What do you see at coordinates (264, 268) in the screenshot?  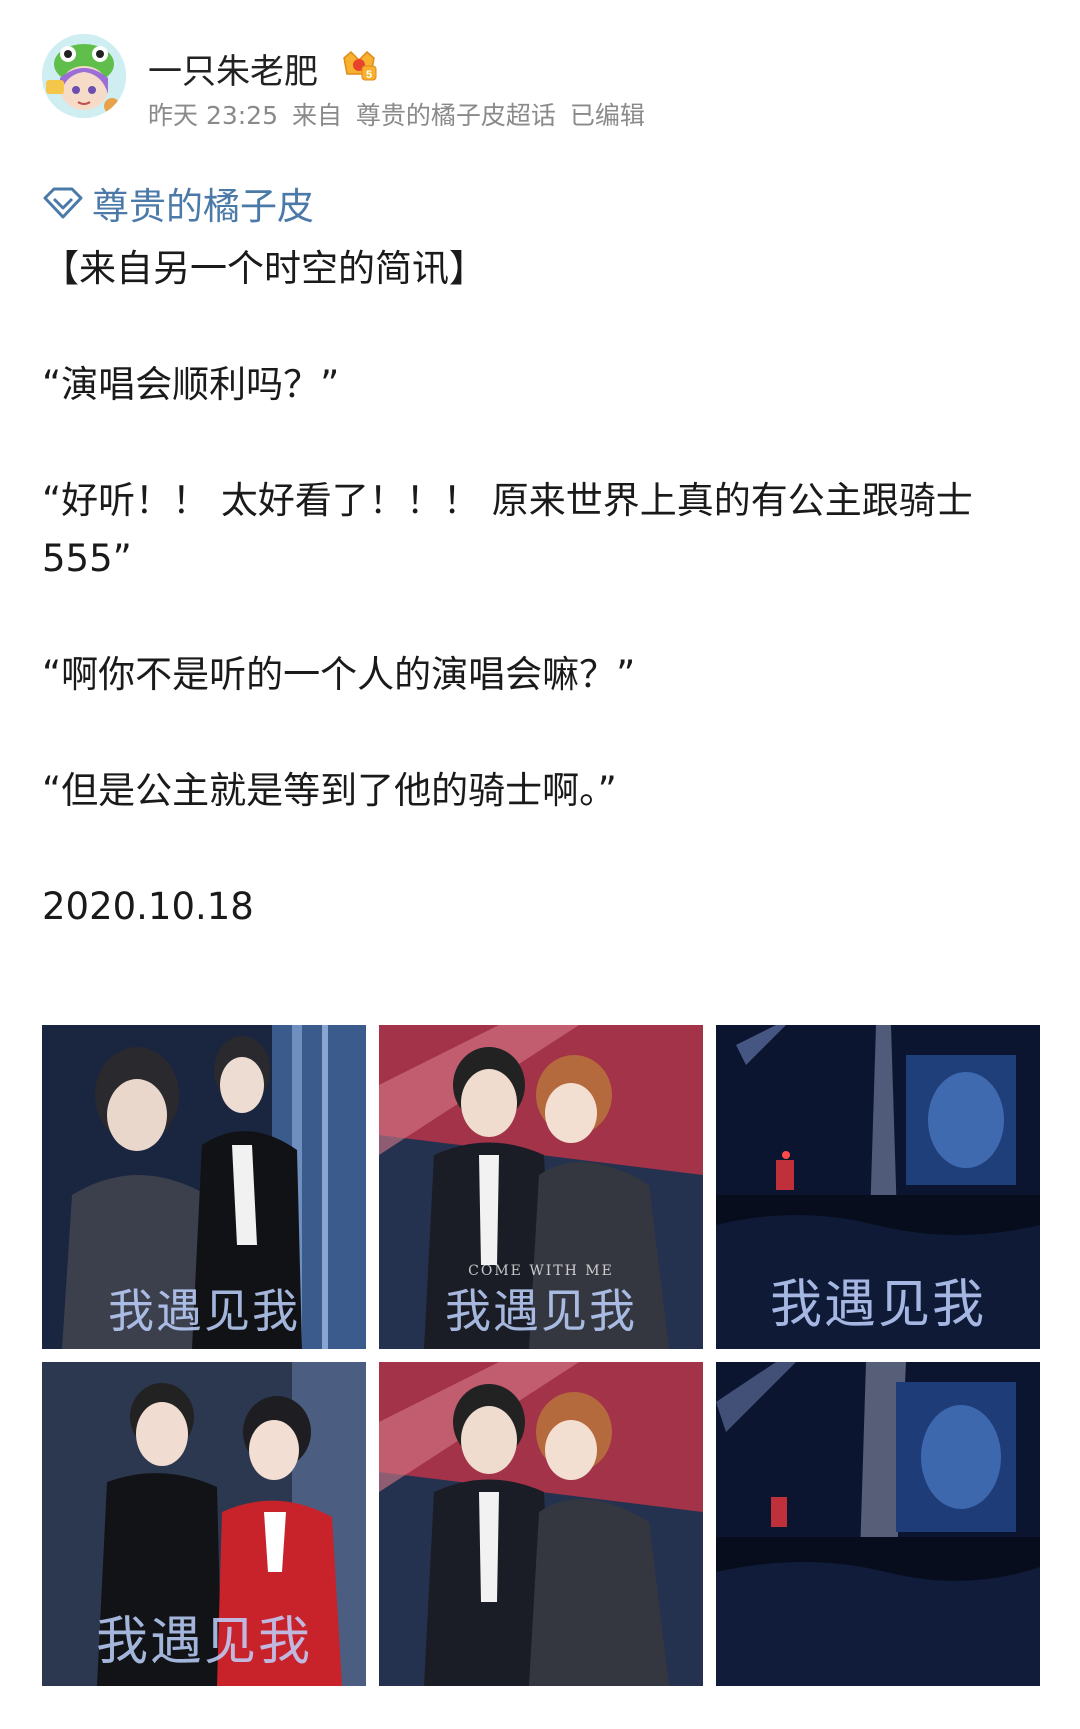 I see `post-paragraph: 【来自另一个时空的简讯】` at bounding box center [264, 268].